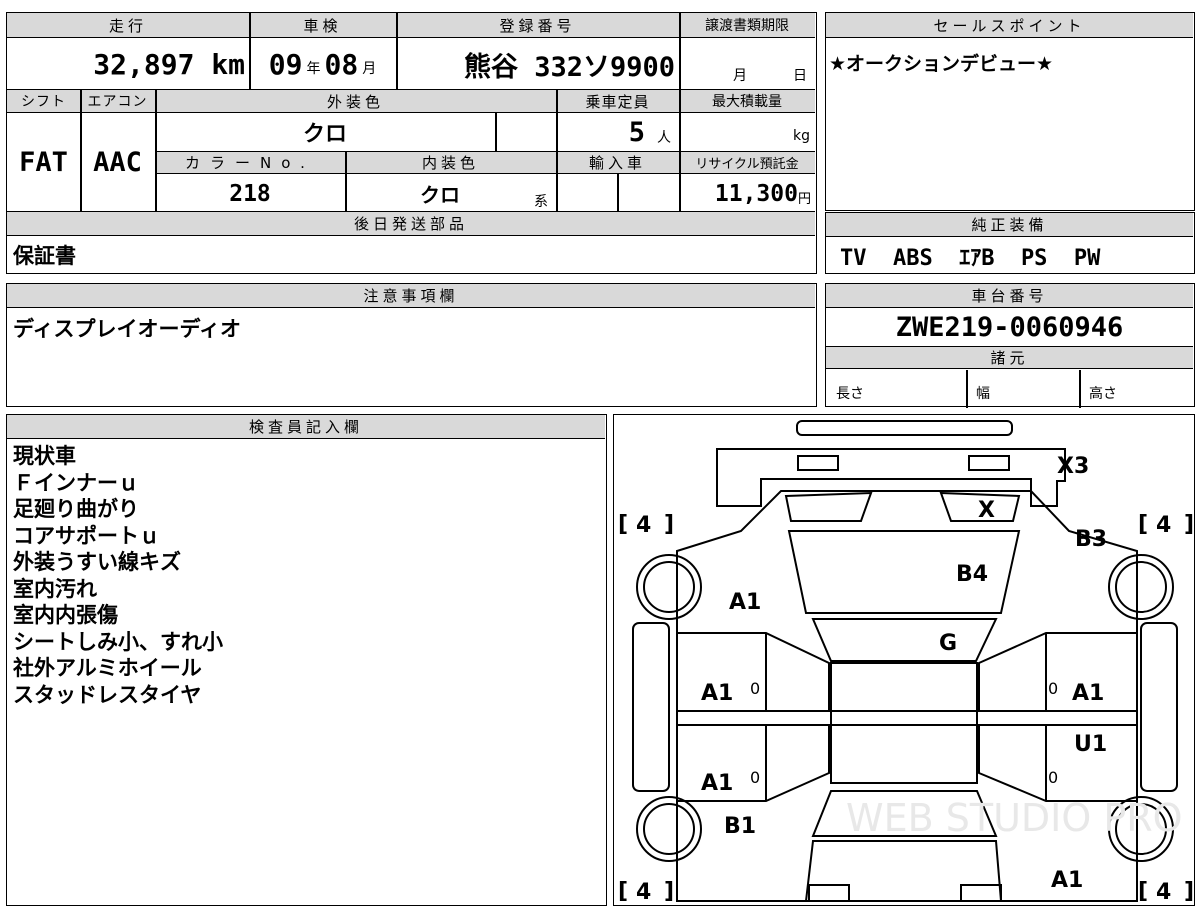  Describe the element at coordinates (250, 193) in the screenshot. I see `color-no-value: 218` at that location.